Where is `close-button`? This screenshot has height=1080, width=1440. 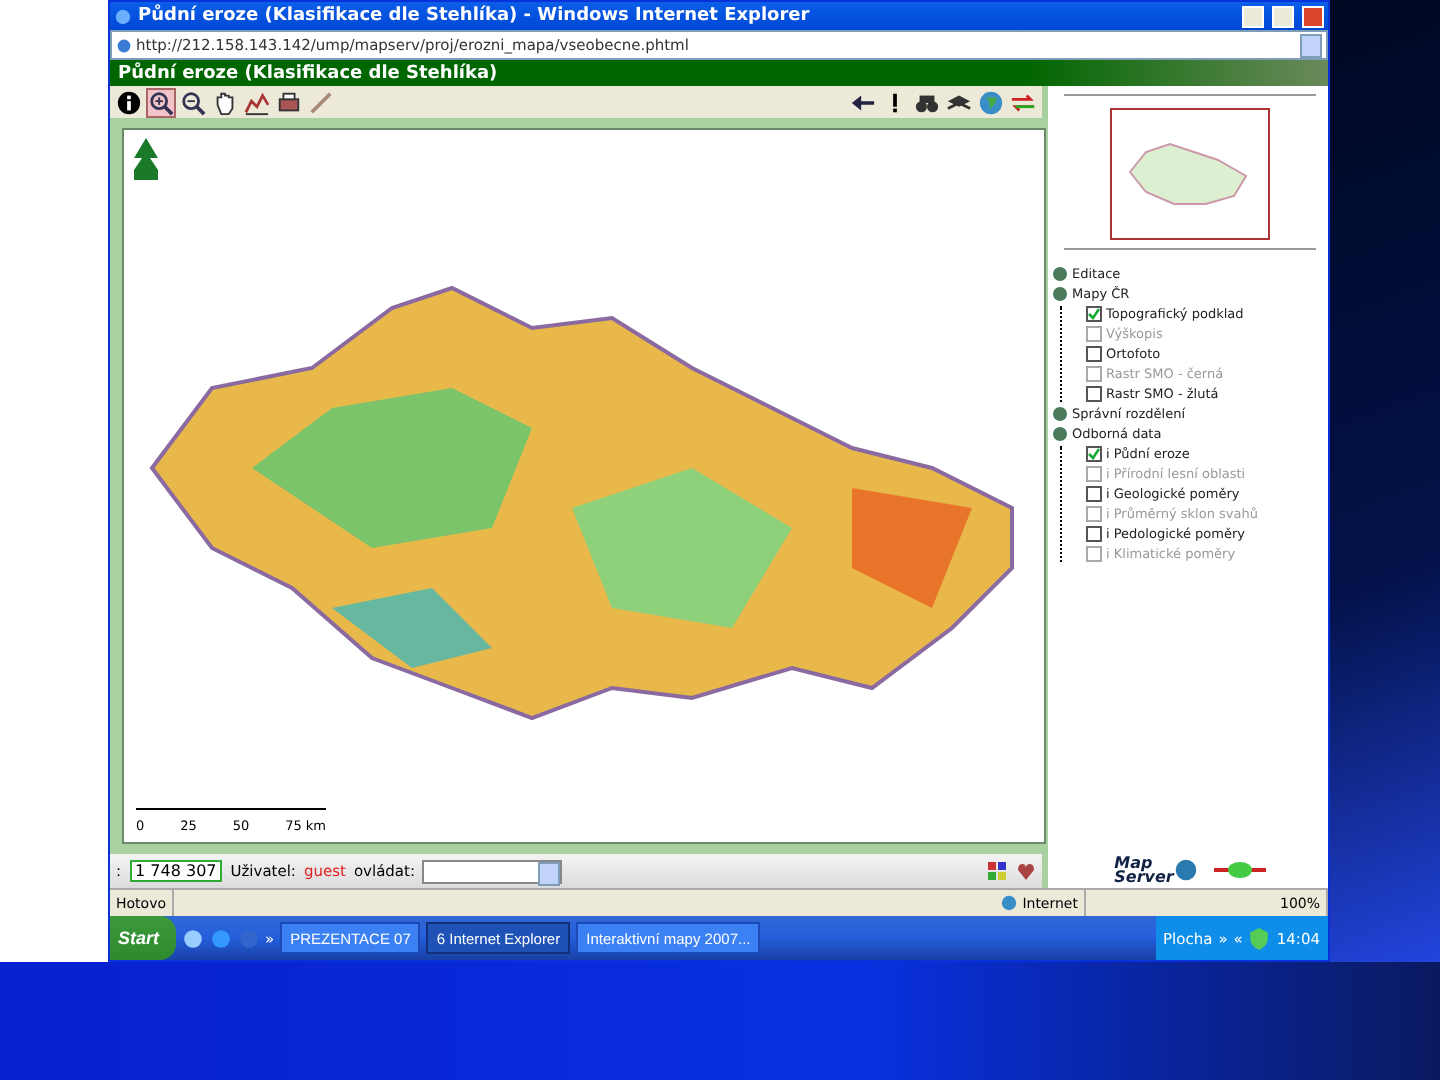 close-button is located at coordinates (1313, 16).